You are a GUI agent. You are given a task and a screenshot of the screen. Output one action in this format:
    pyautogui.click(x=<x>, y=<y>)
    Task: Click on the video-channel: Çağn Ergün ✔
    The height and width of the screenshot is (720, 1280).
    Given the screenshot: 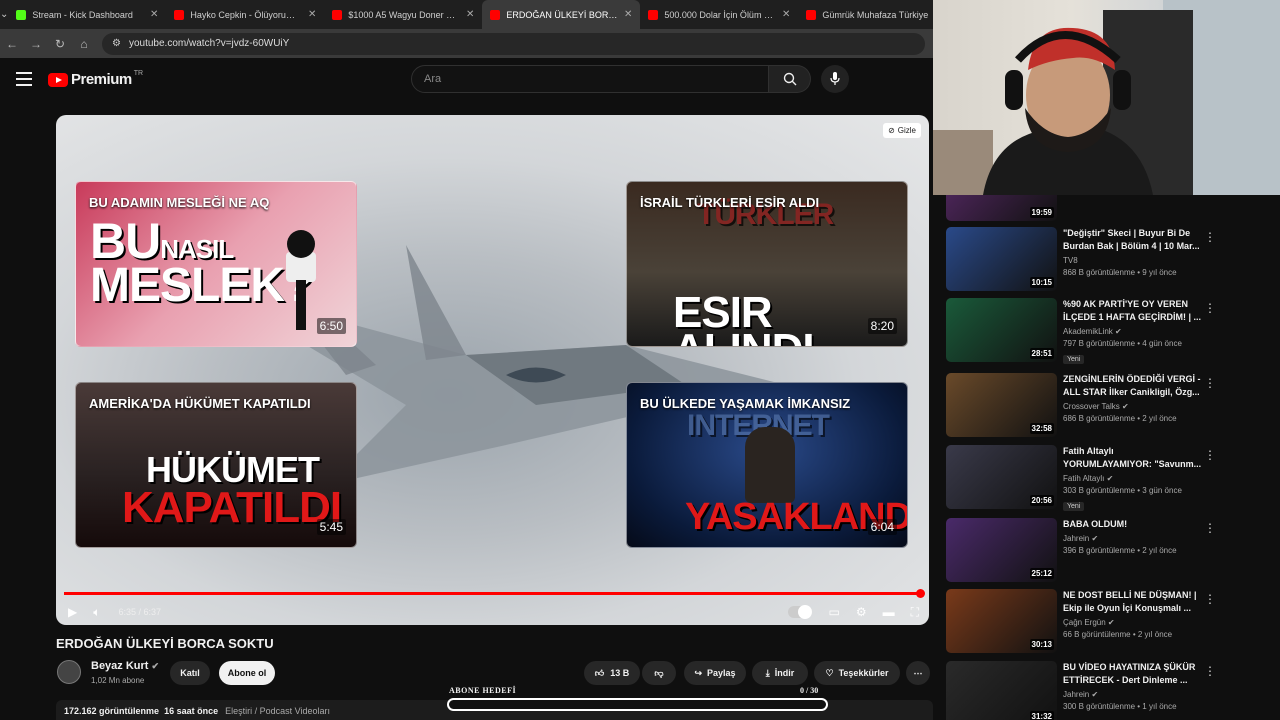 What is the action you would take?
    pyautogui.click(x=1133, y=622)
    